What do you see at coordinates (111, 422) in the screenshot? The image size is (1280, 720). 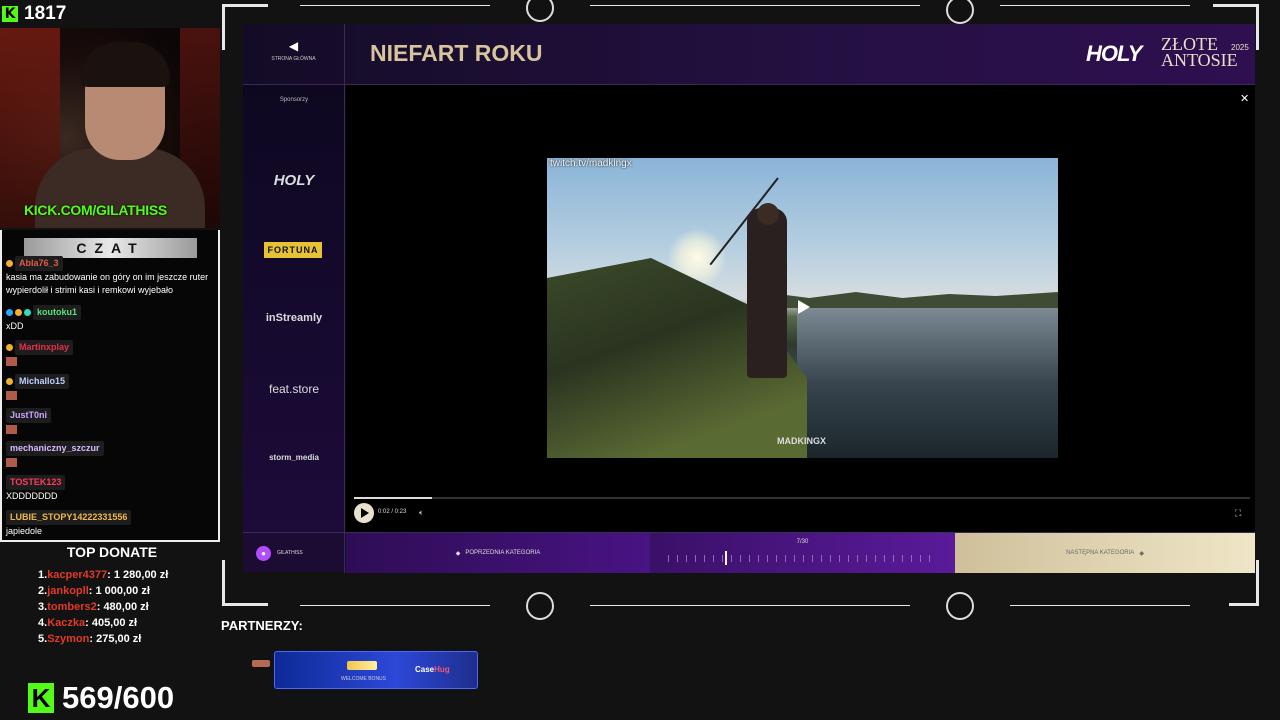 I see `chat-message: JustT0ni` at bounding box center [111, 422].